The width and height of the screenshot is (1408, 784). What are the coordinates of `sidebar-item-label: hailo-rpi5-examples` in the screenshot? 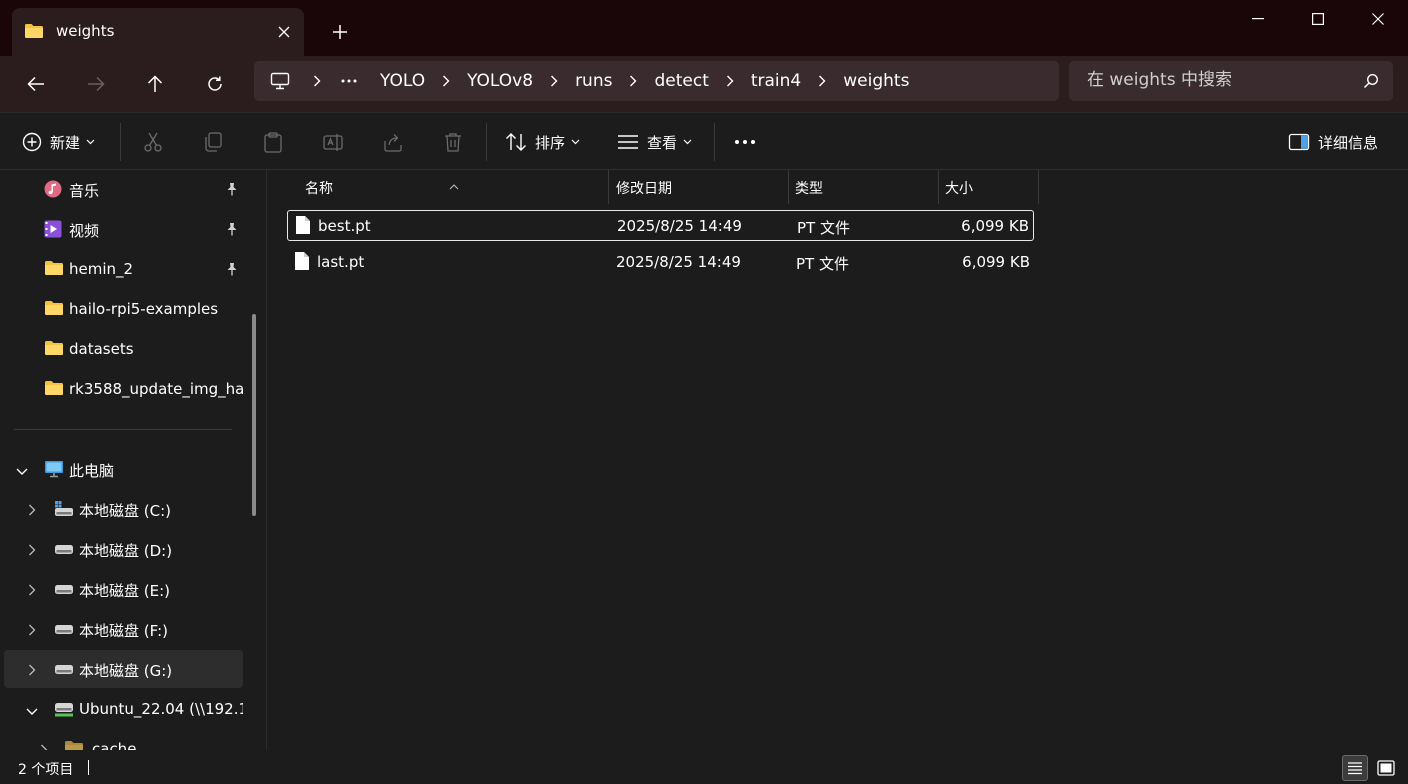 It's located at (144, 309).